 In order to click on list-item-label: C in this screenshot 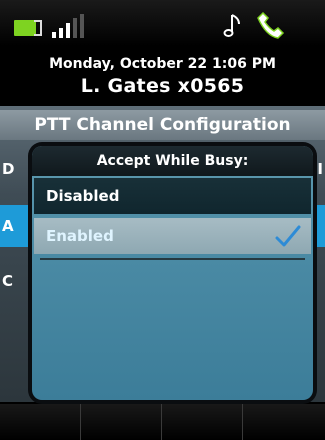, I will do `click(8, 281)`.